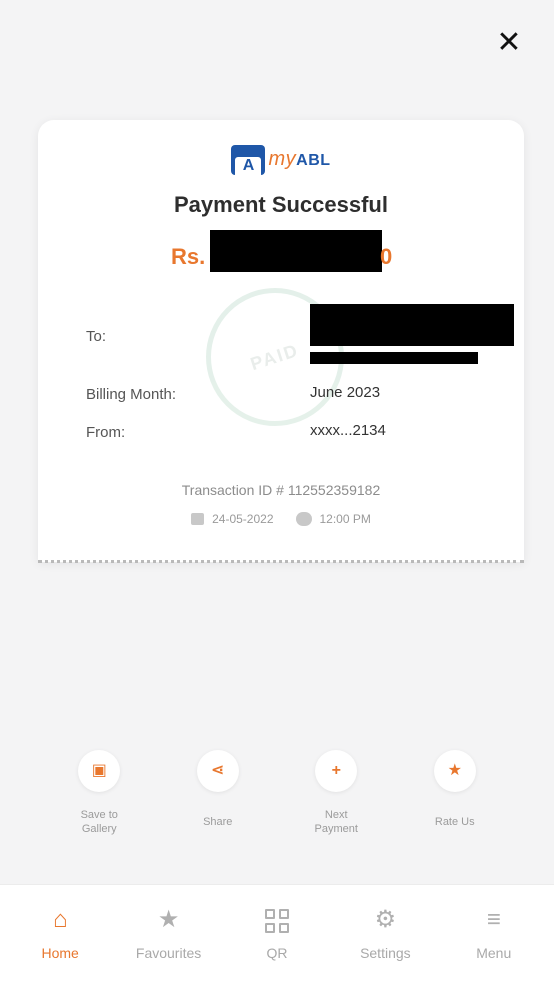  Describe the element at coordinates (276, 921) in the screenshot. I see `qr-icon` at that location.